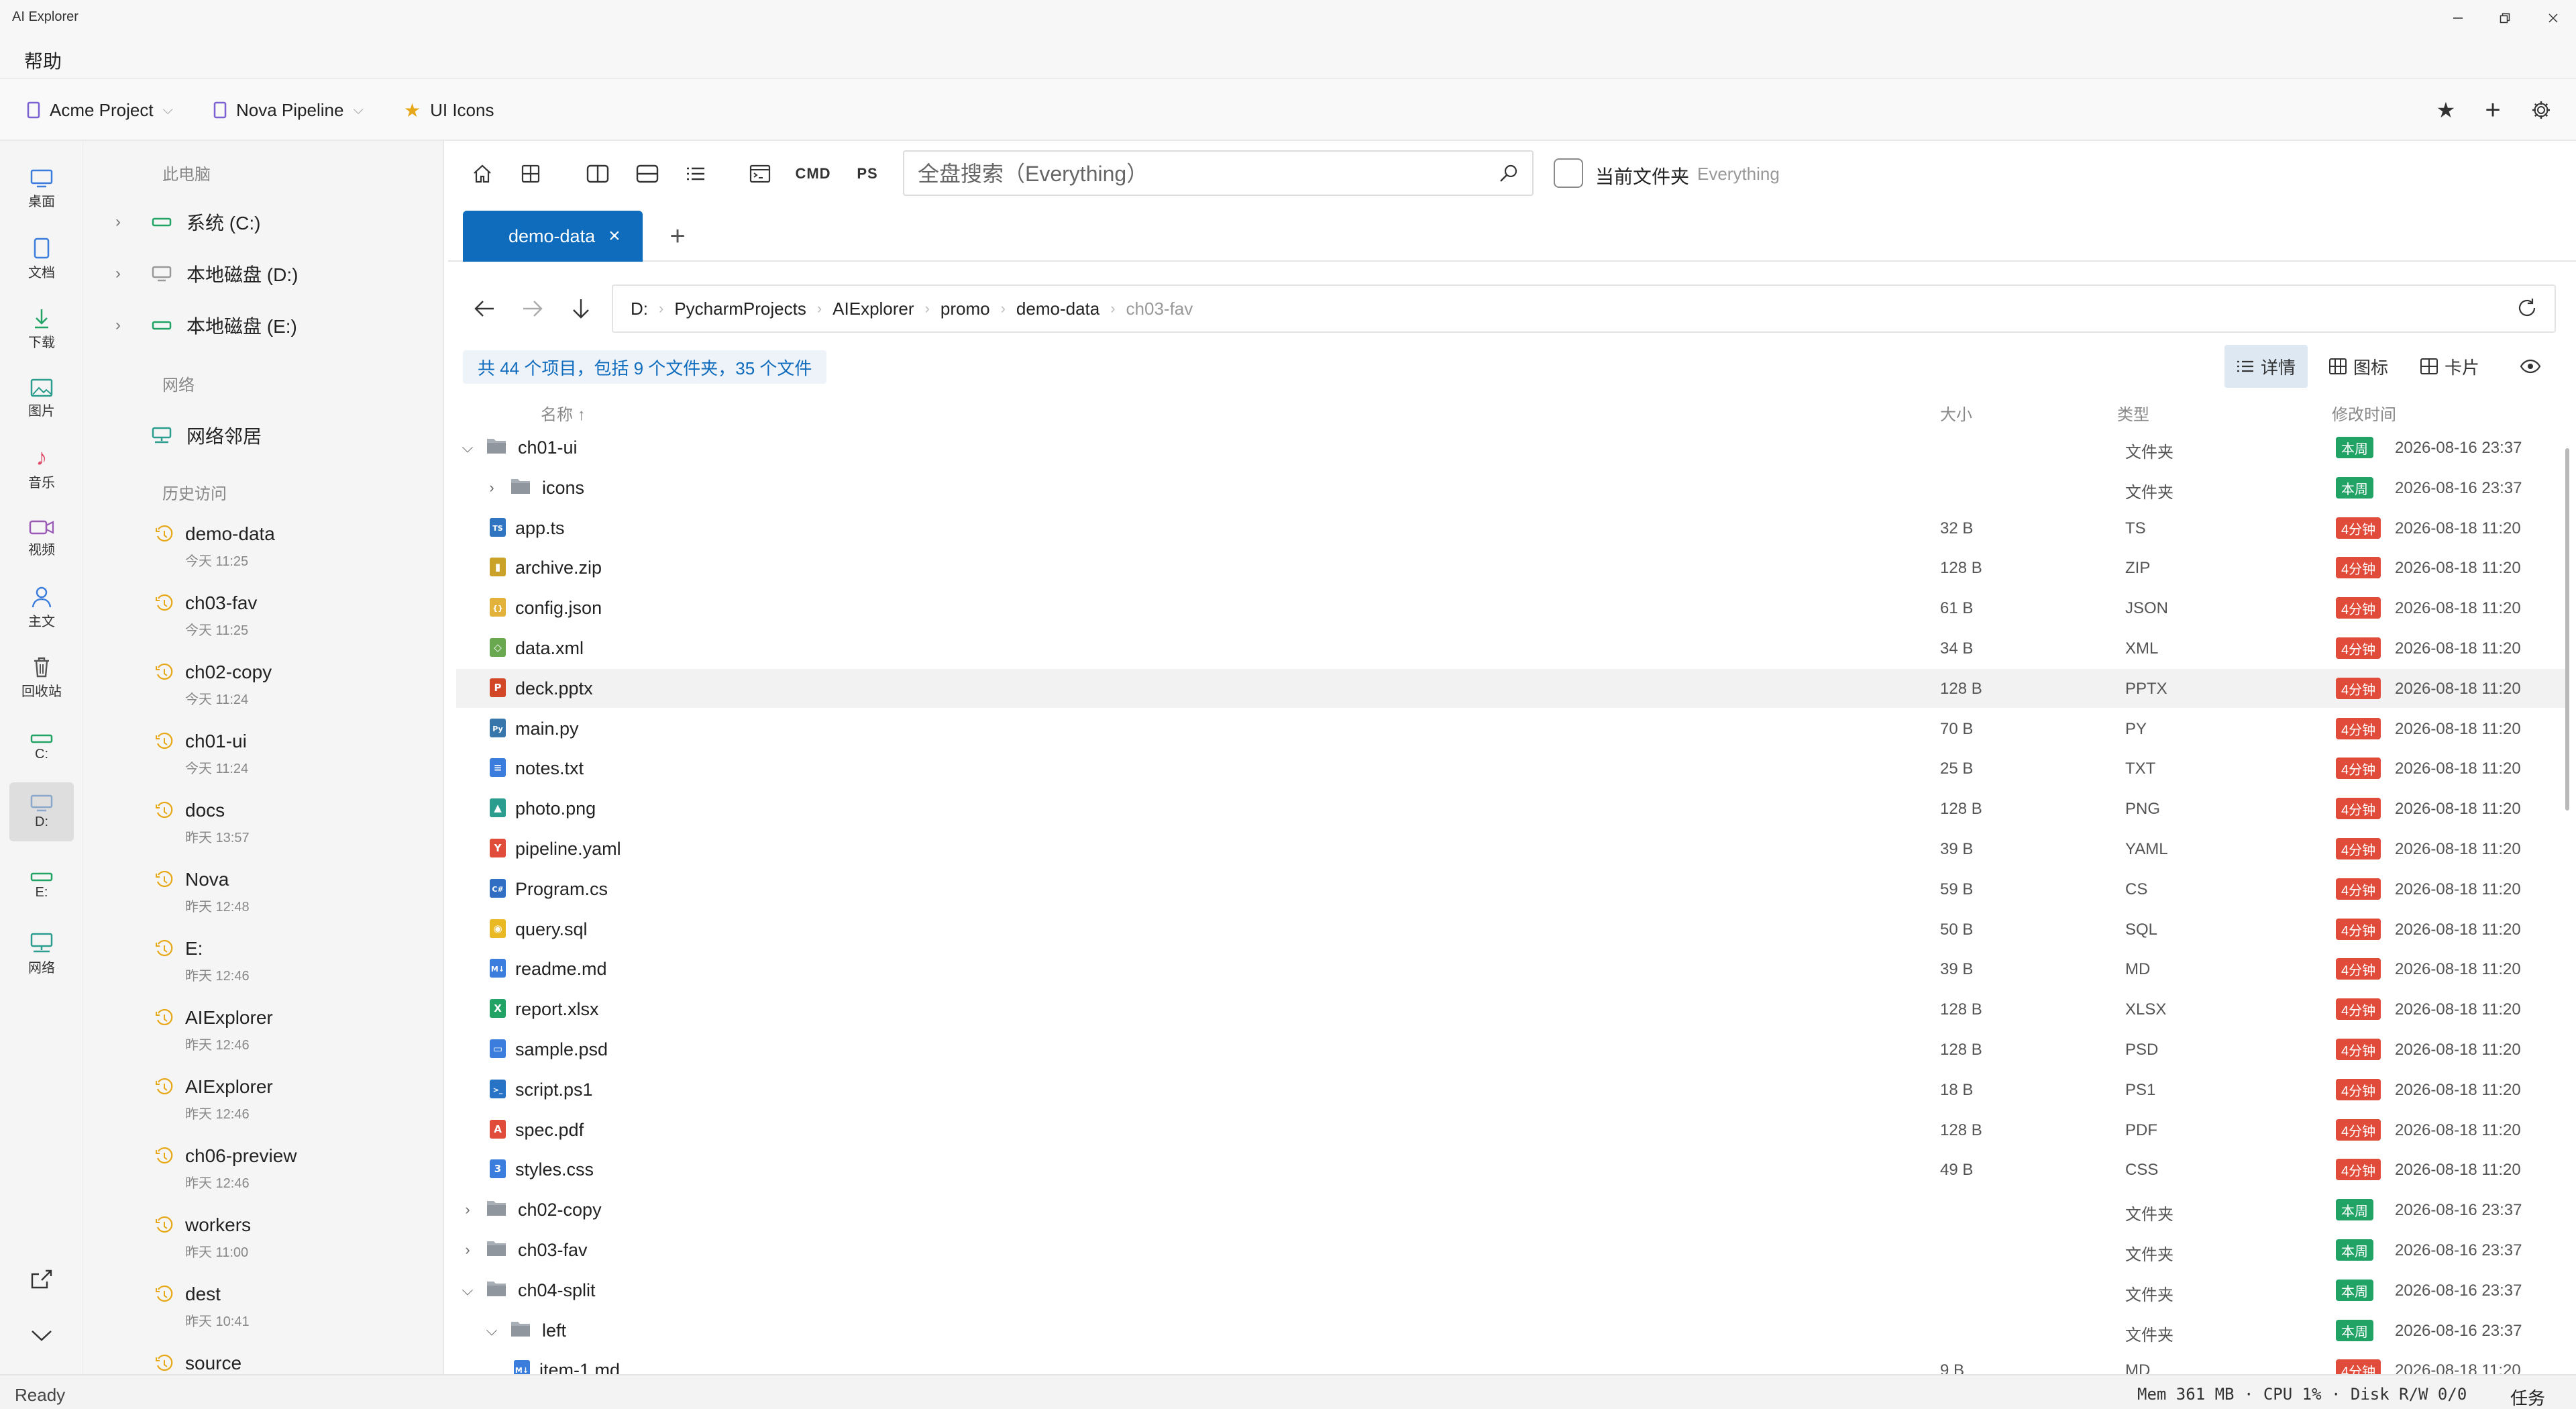 This screenshot has width=2576, height=1409. What do you see at coordinates (41, 538) in the screenshot?
I see `rail-videos: 视频` at bounding box center [41, 538].